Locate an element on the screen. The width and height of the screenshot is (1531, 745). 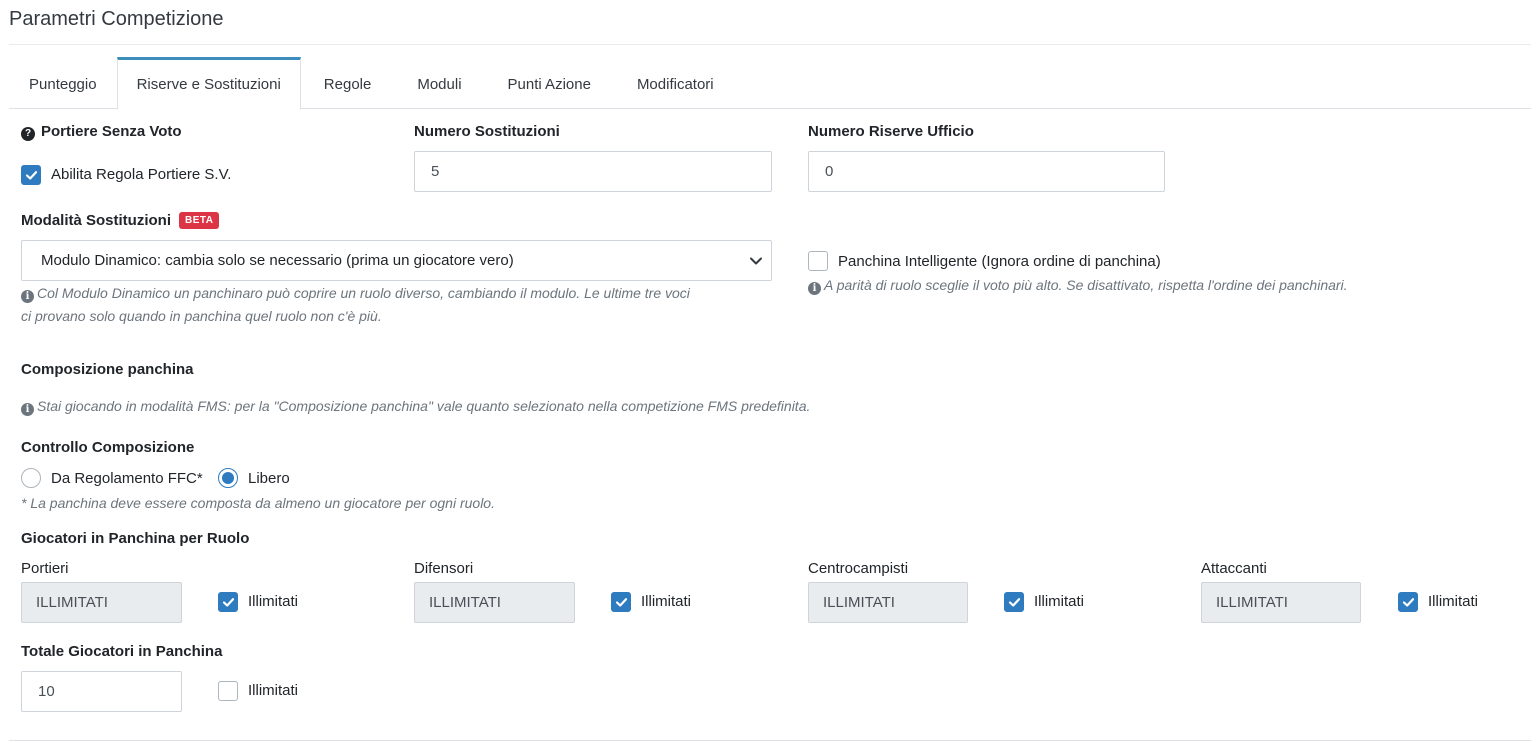
question-circle-icon: ? is located at coordinates (28, 134).